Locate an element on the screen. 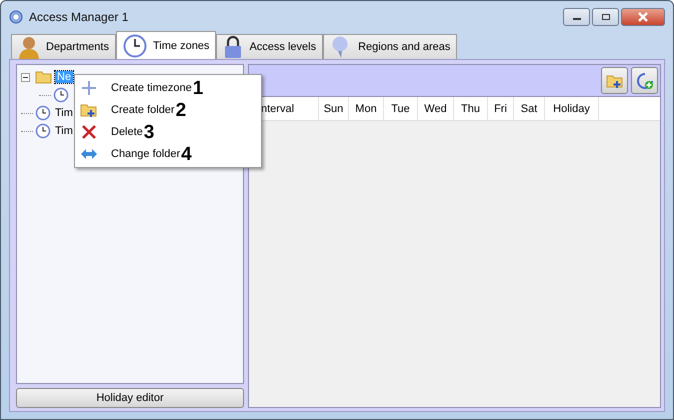  add-folder-button is located at coordinates (614, 80).